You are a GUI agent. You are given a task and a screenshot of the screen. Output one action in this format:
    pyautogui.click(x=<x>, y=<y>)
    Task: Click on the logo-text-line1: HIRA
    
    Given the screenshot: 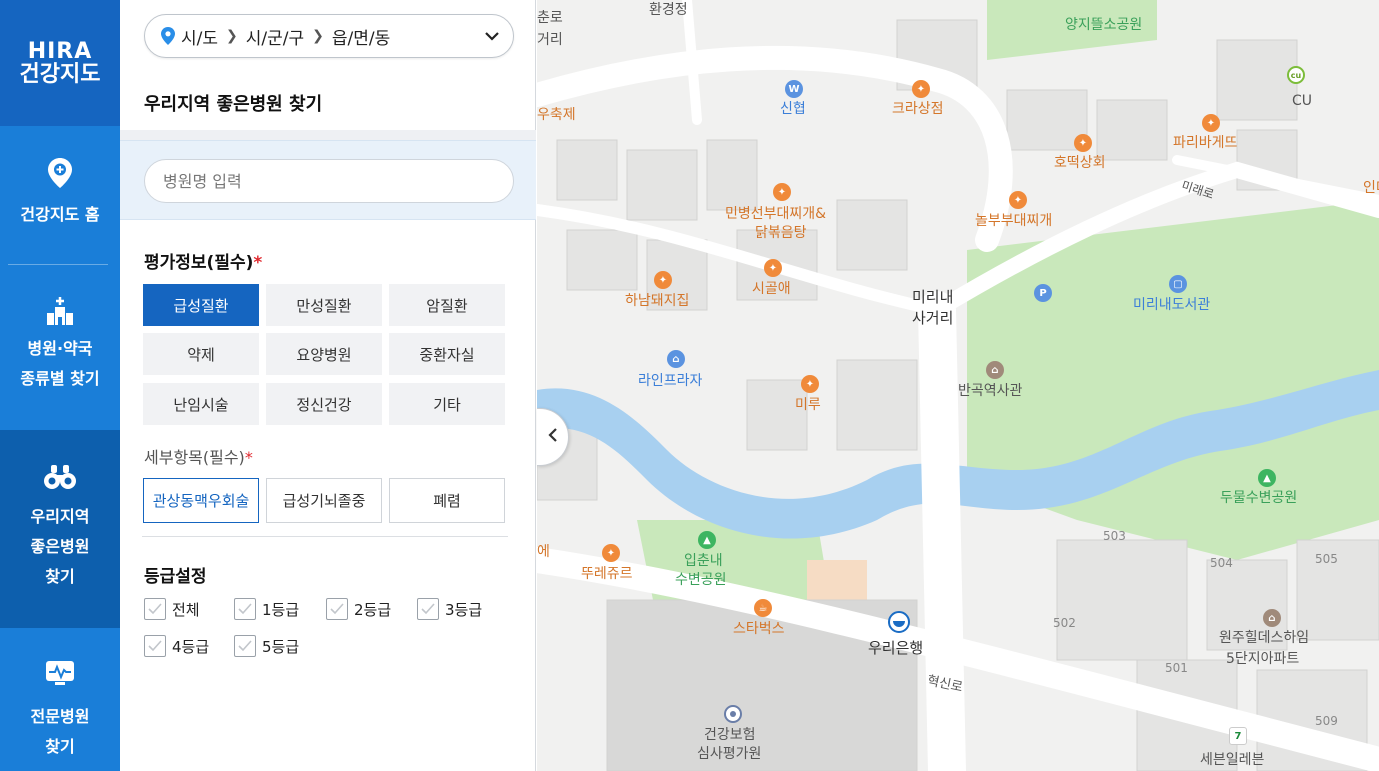 What is the action you would take?
    pyautogui.click(x=60, y=51)
    